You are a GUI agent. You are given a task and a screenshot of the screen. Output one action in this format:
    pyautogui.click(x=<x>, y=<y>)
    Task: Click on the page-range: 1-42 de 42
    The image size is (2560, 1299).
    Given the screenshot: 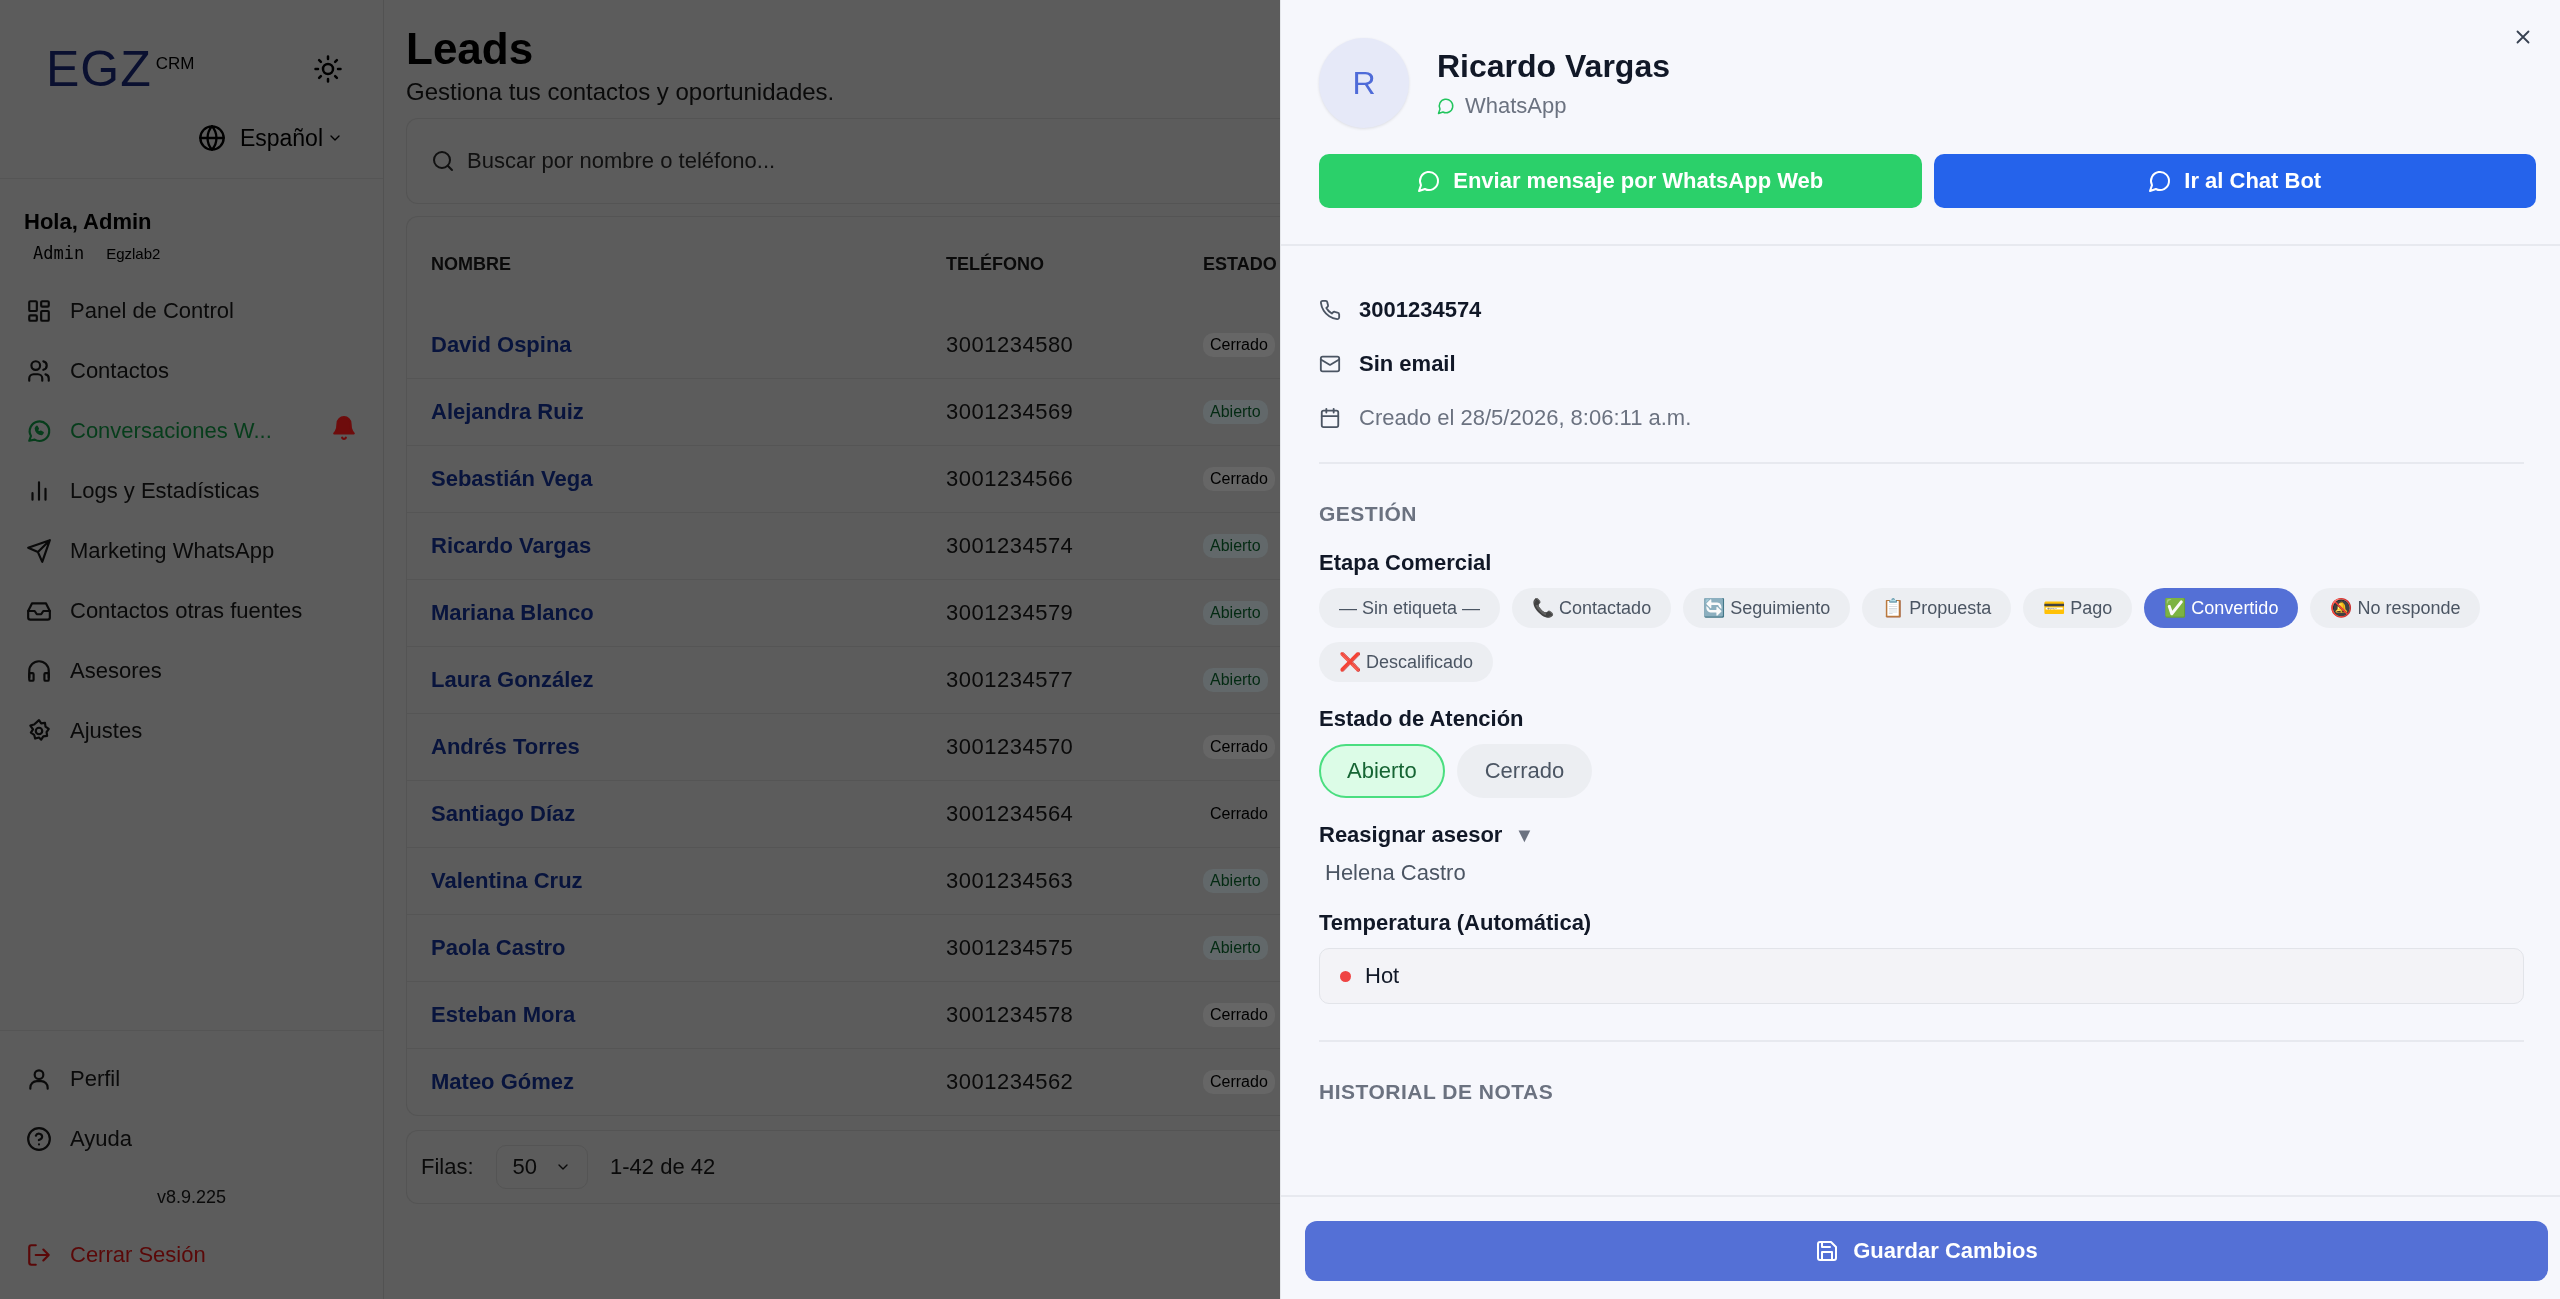 What is the action you would take?
    pyautogui.click(x=663, y=1167)
    